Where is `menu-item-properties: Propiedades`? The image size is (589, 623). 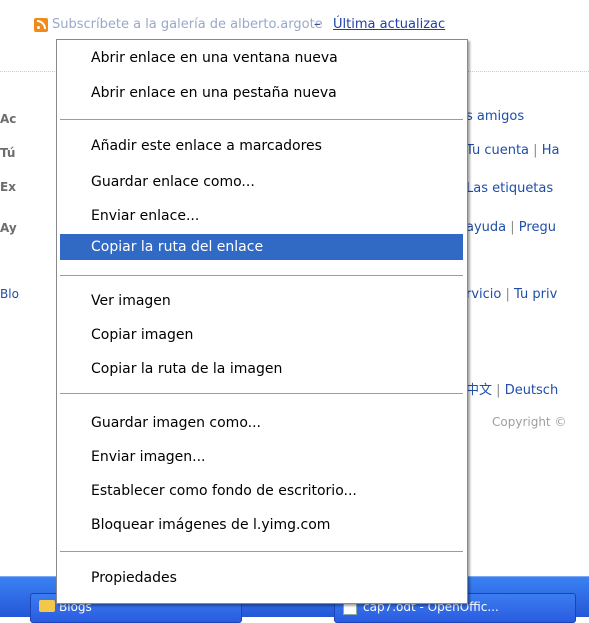 menu-item-properties: Propiedades is located at coordinates (261, 578).